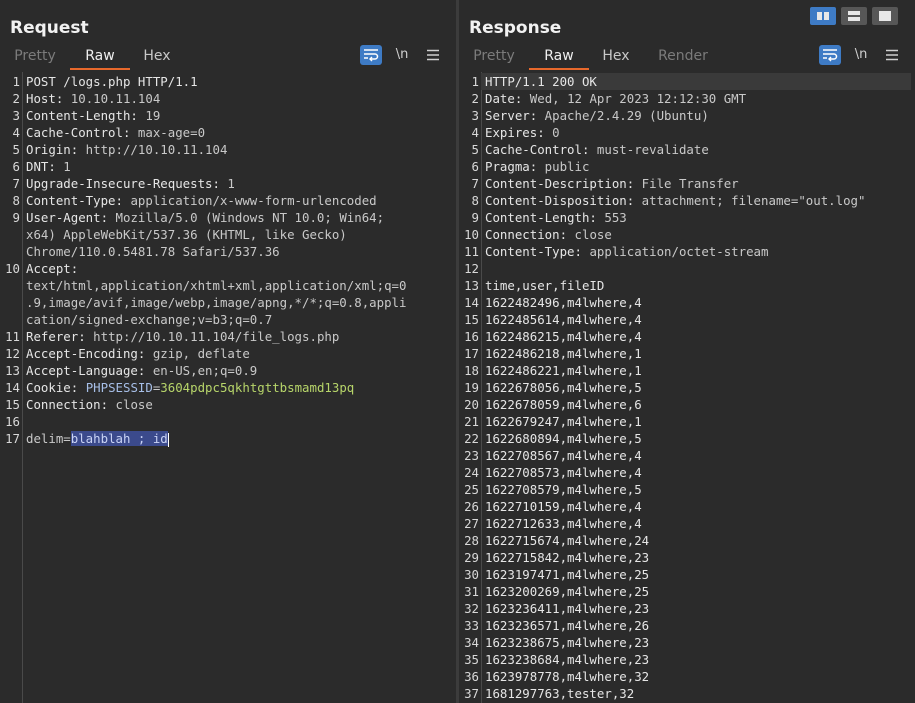 The image size is (915, 703). I want to click on code-line: Content-Length: 553, so click(556, 217).